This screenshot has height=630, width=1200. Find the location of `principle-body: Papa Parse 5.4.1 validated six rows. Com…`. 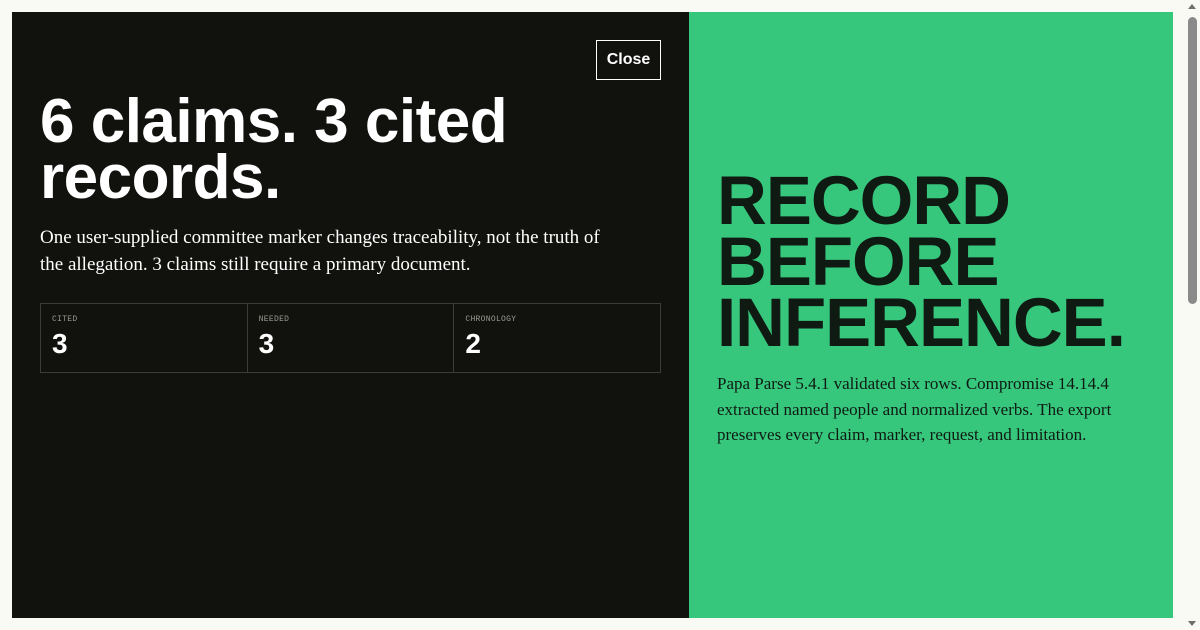

principle-body: Papa Parse 5.4.1 validated six rows. Com… is located at coordinates (914, 409).